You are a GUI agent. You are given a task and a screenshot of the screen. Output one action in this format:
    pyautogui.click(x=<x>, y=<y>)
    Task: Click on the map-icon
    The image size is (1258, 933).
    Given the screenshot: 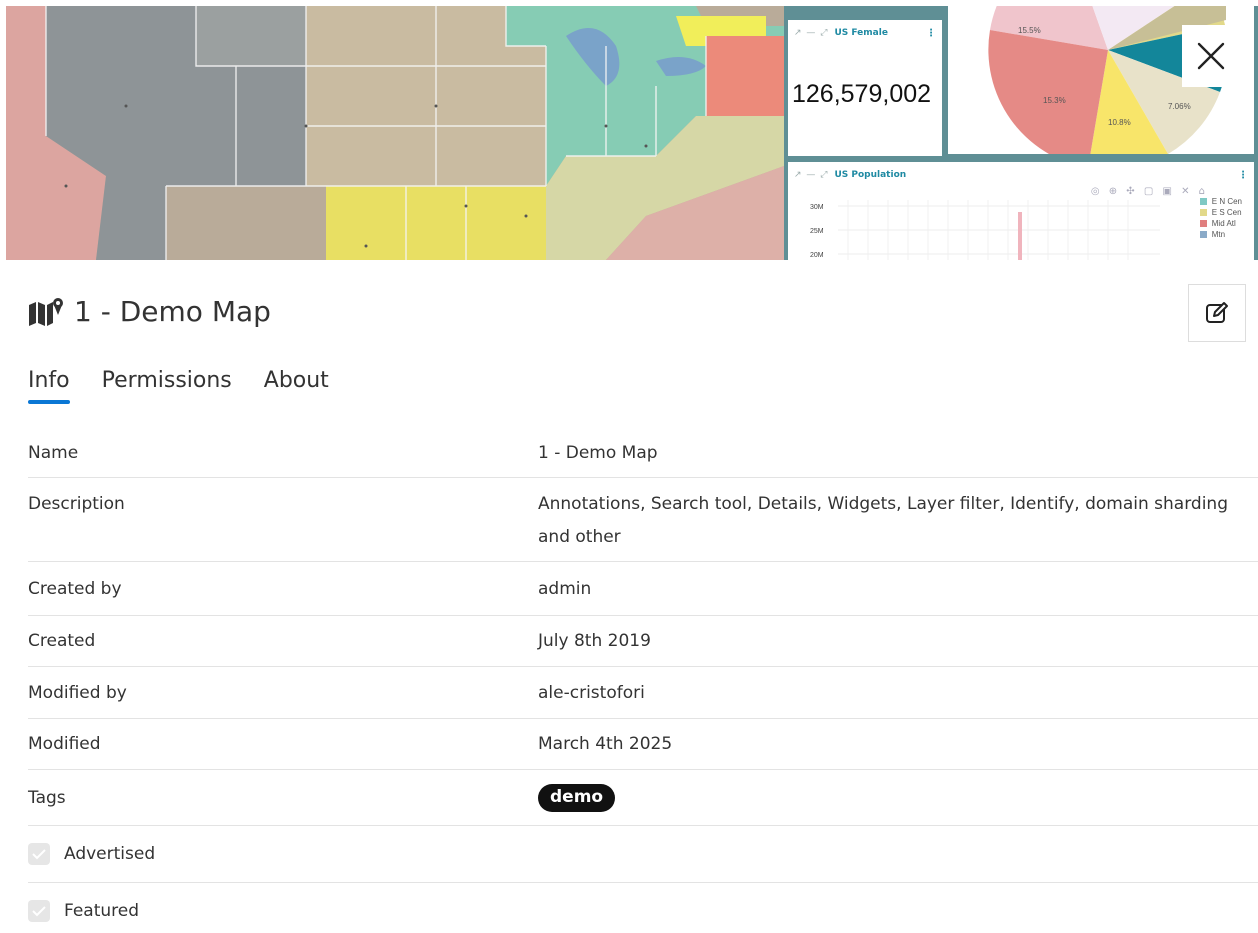 What is the action you would take?
    pyautogui.click(x=46, y=312)
    